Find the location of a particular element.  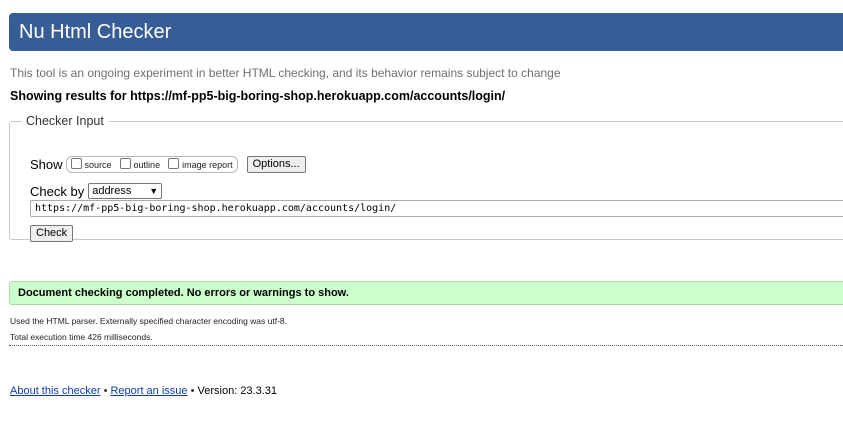

source-checkbox-label: source is located at coordinates (98, 164).